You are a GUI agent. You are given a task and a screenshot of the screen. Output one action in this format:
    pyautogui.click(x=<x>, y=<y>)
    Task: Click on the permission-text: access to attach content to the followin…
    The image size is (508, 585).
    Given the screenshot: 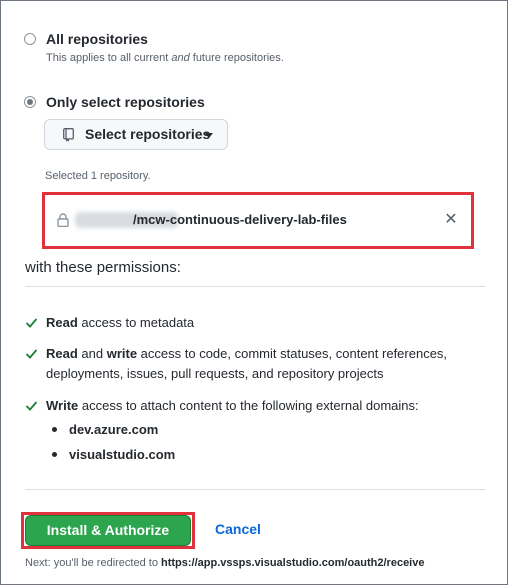 What is the action you would take?
    pyautogui.click(x=248, y=405)
    